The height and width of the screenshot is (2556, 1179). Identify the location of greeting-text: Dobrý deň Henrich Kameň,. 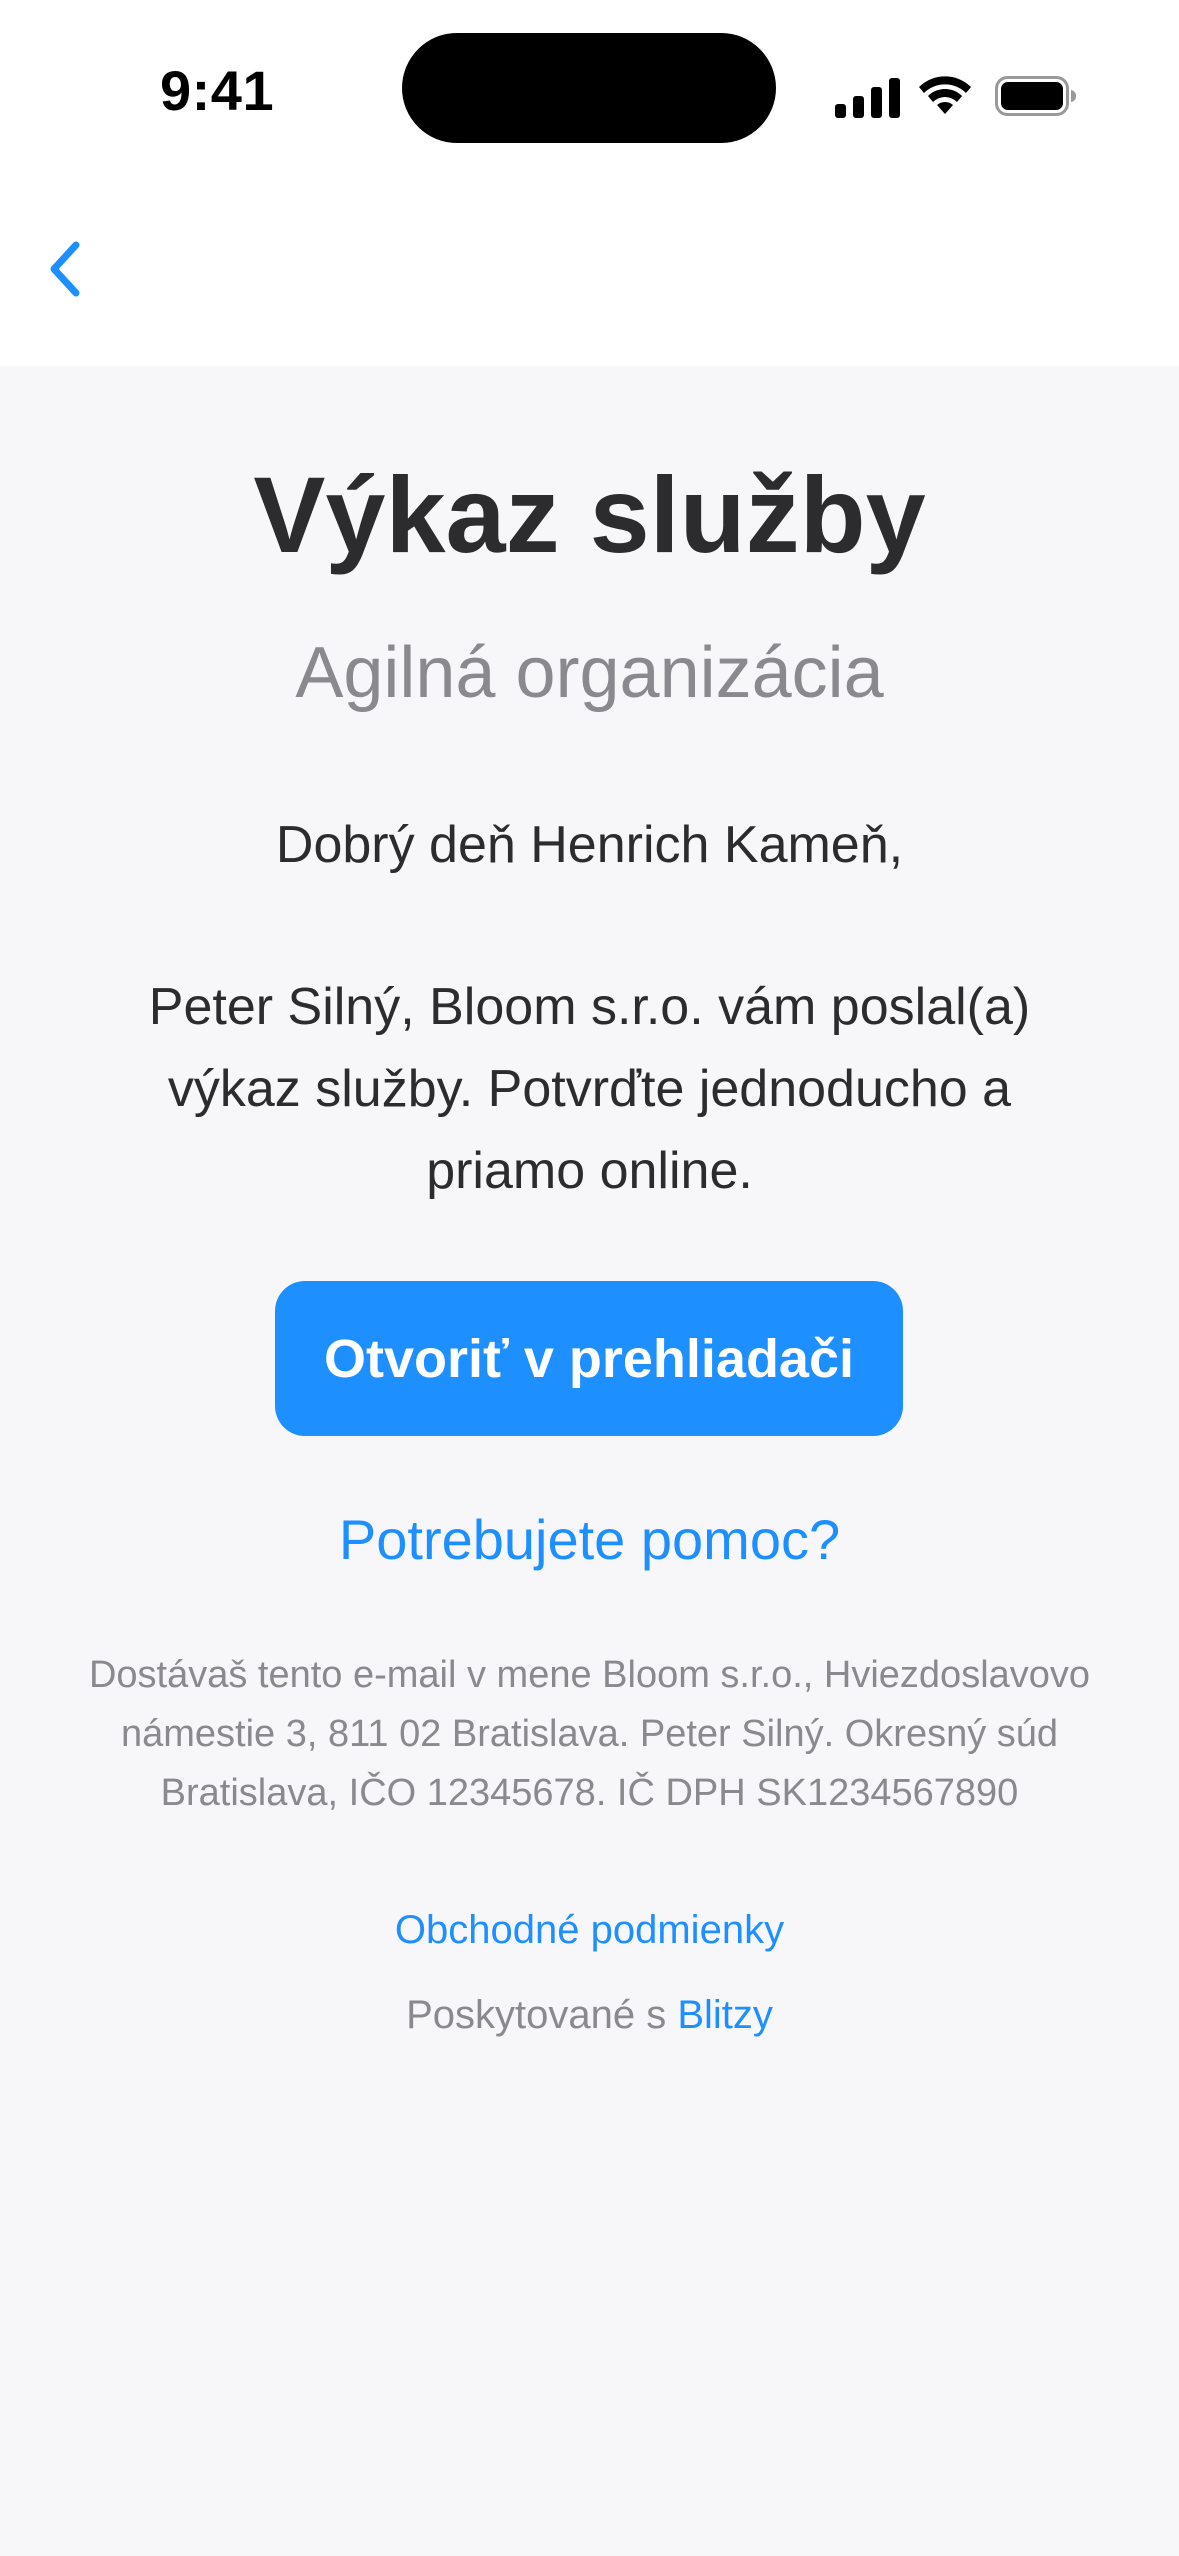
(589, 845).